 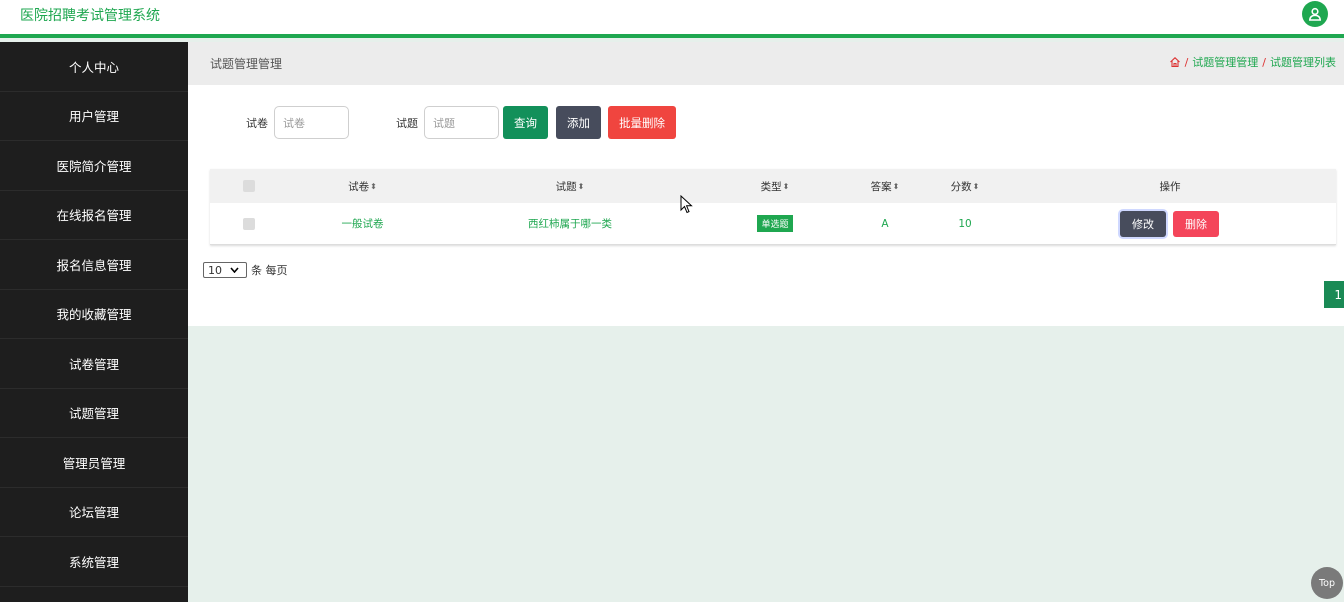 I want to click on sidebar-item-label: 试卷管理, so click(x=93, y=364).